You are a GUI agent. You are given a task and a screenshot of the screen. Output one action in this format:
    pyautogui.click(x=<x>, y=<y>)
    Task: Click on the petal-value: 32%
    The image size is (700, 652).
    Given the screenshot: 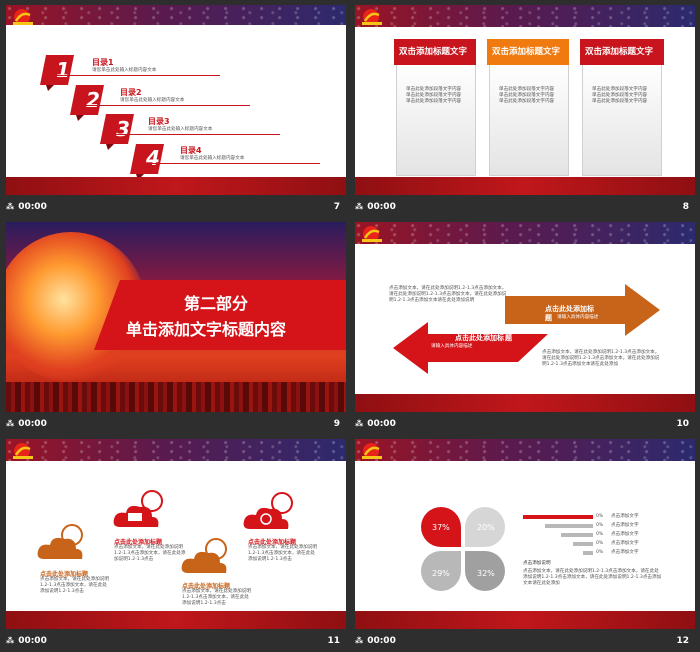 What is the action you would take?
    pyautogui.click(x=486, y=573)
    